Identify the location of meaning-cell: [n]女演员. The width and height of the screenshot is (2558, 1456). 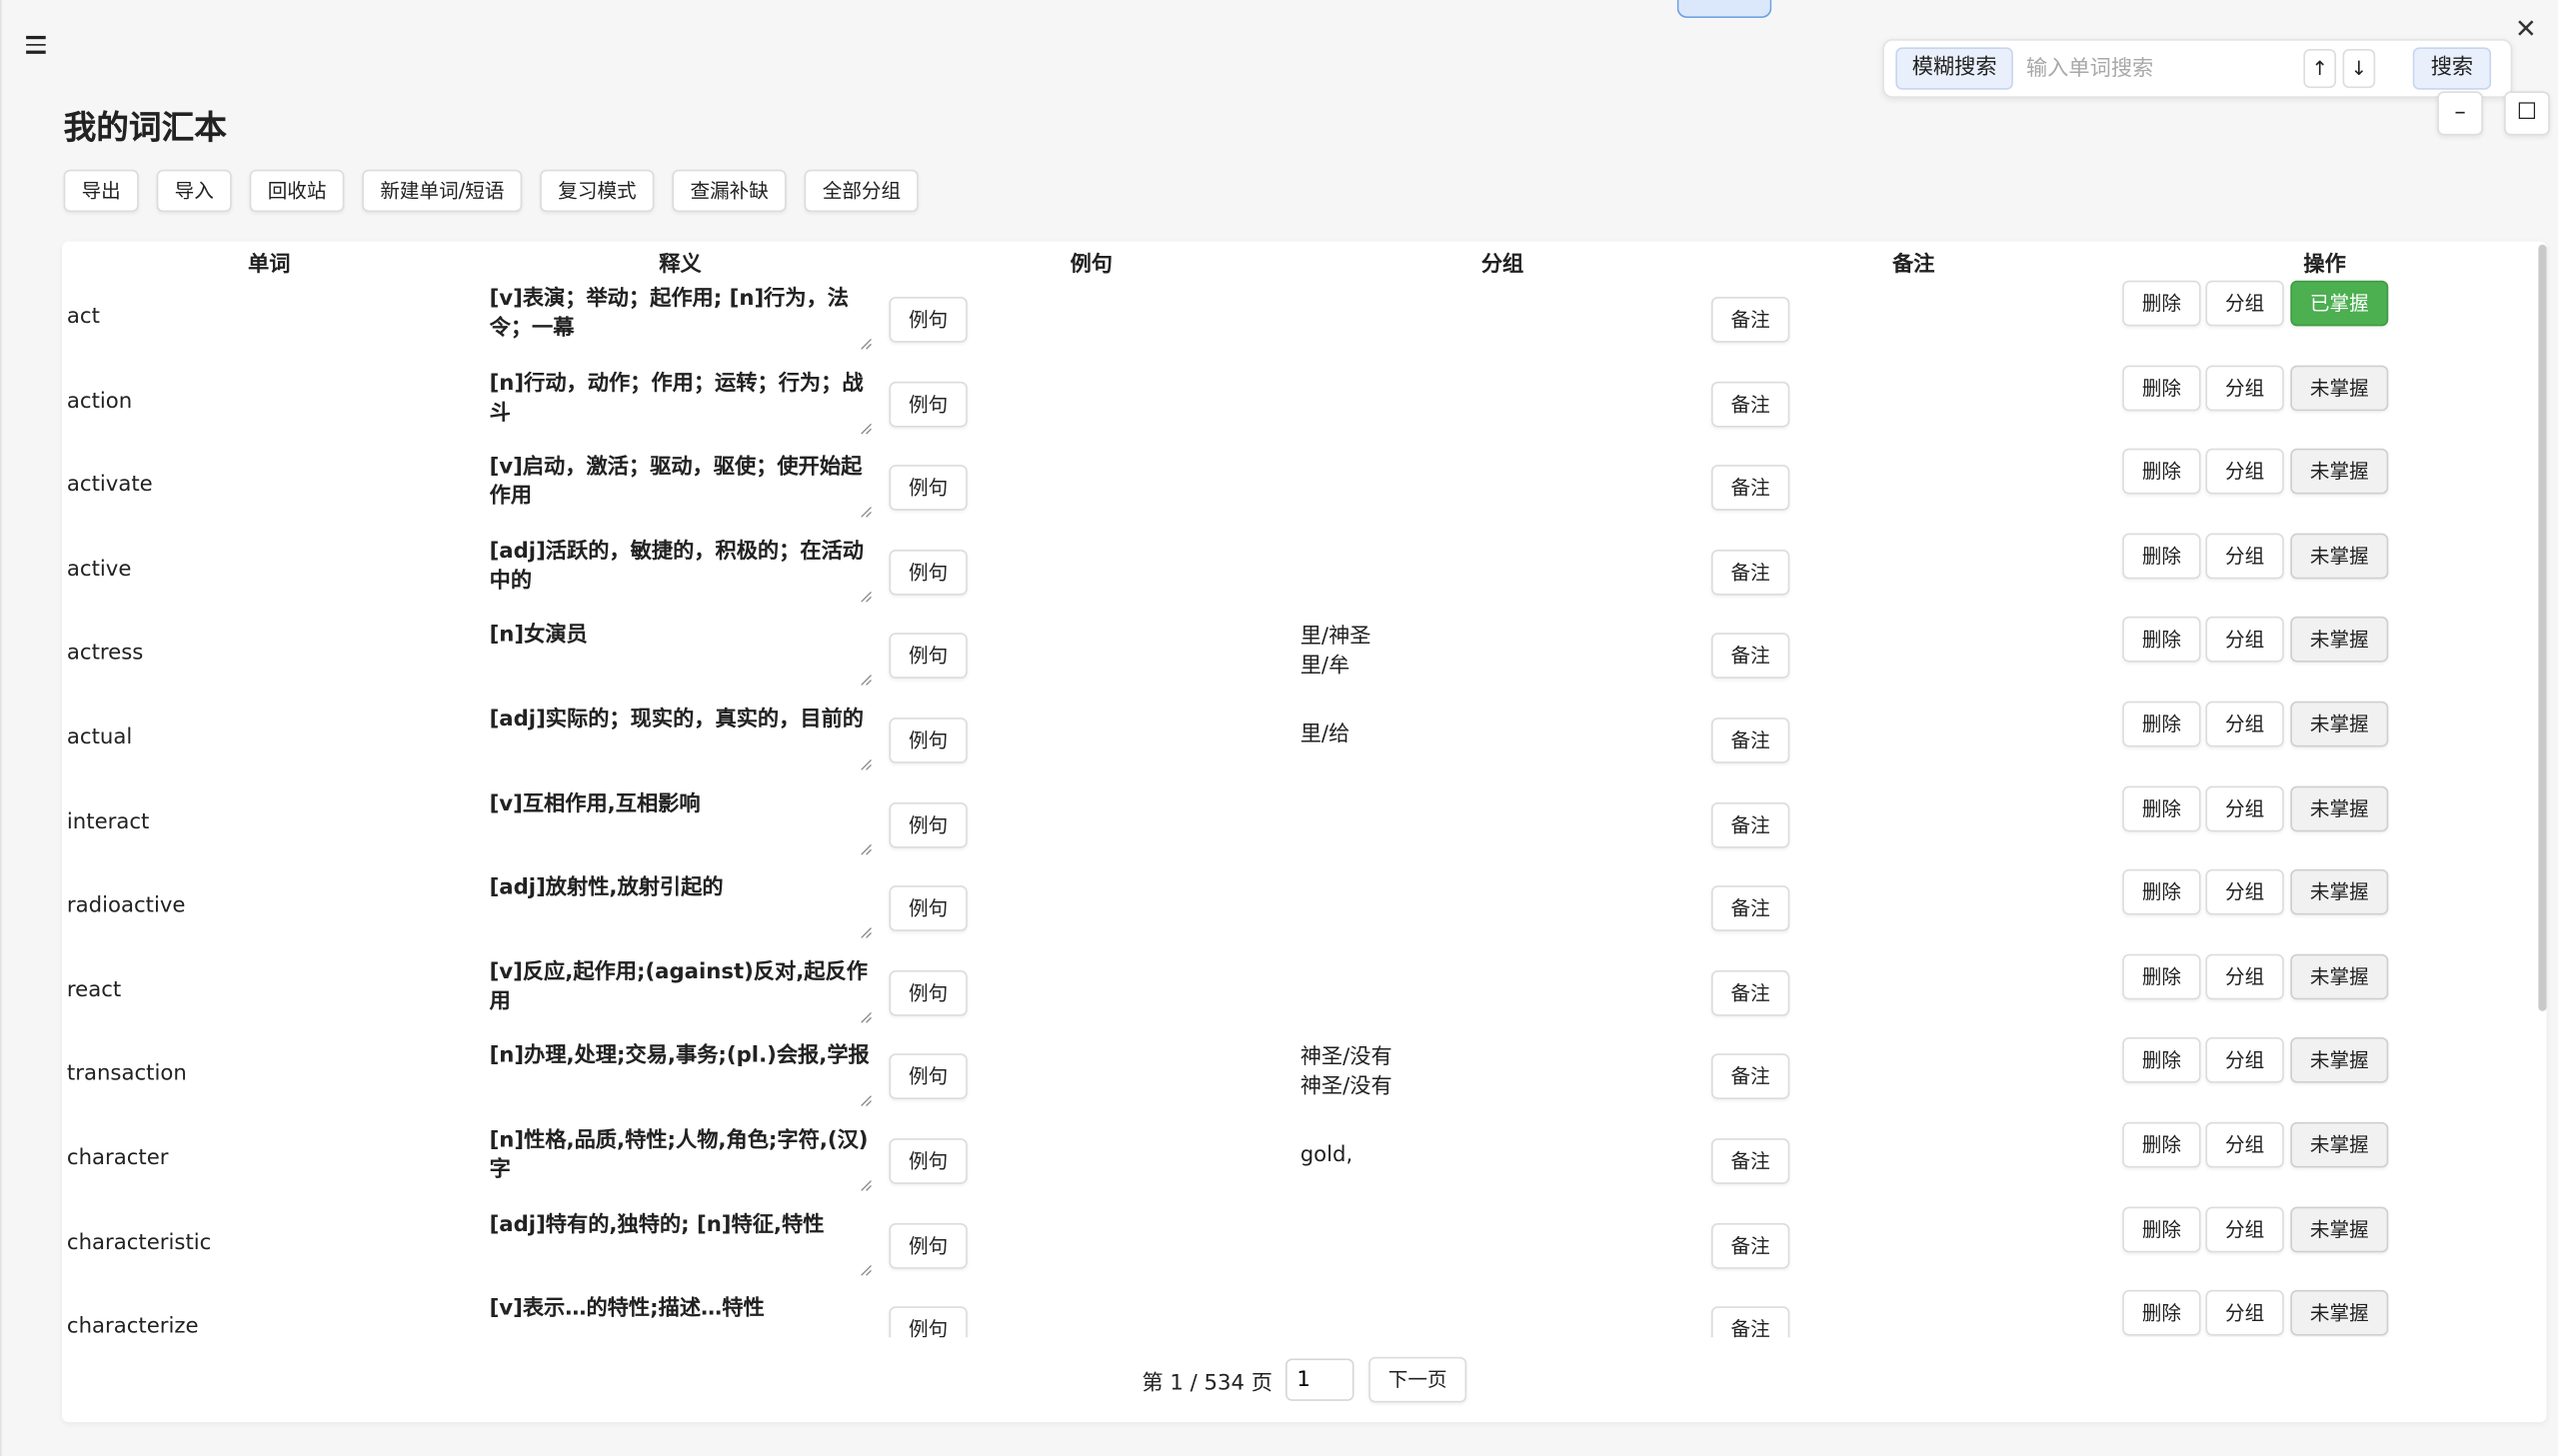
(682, 657).